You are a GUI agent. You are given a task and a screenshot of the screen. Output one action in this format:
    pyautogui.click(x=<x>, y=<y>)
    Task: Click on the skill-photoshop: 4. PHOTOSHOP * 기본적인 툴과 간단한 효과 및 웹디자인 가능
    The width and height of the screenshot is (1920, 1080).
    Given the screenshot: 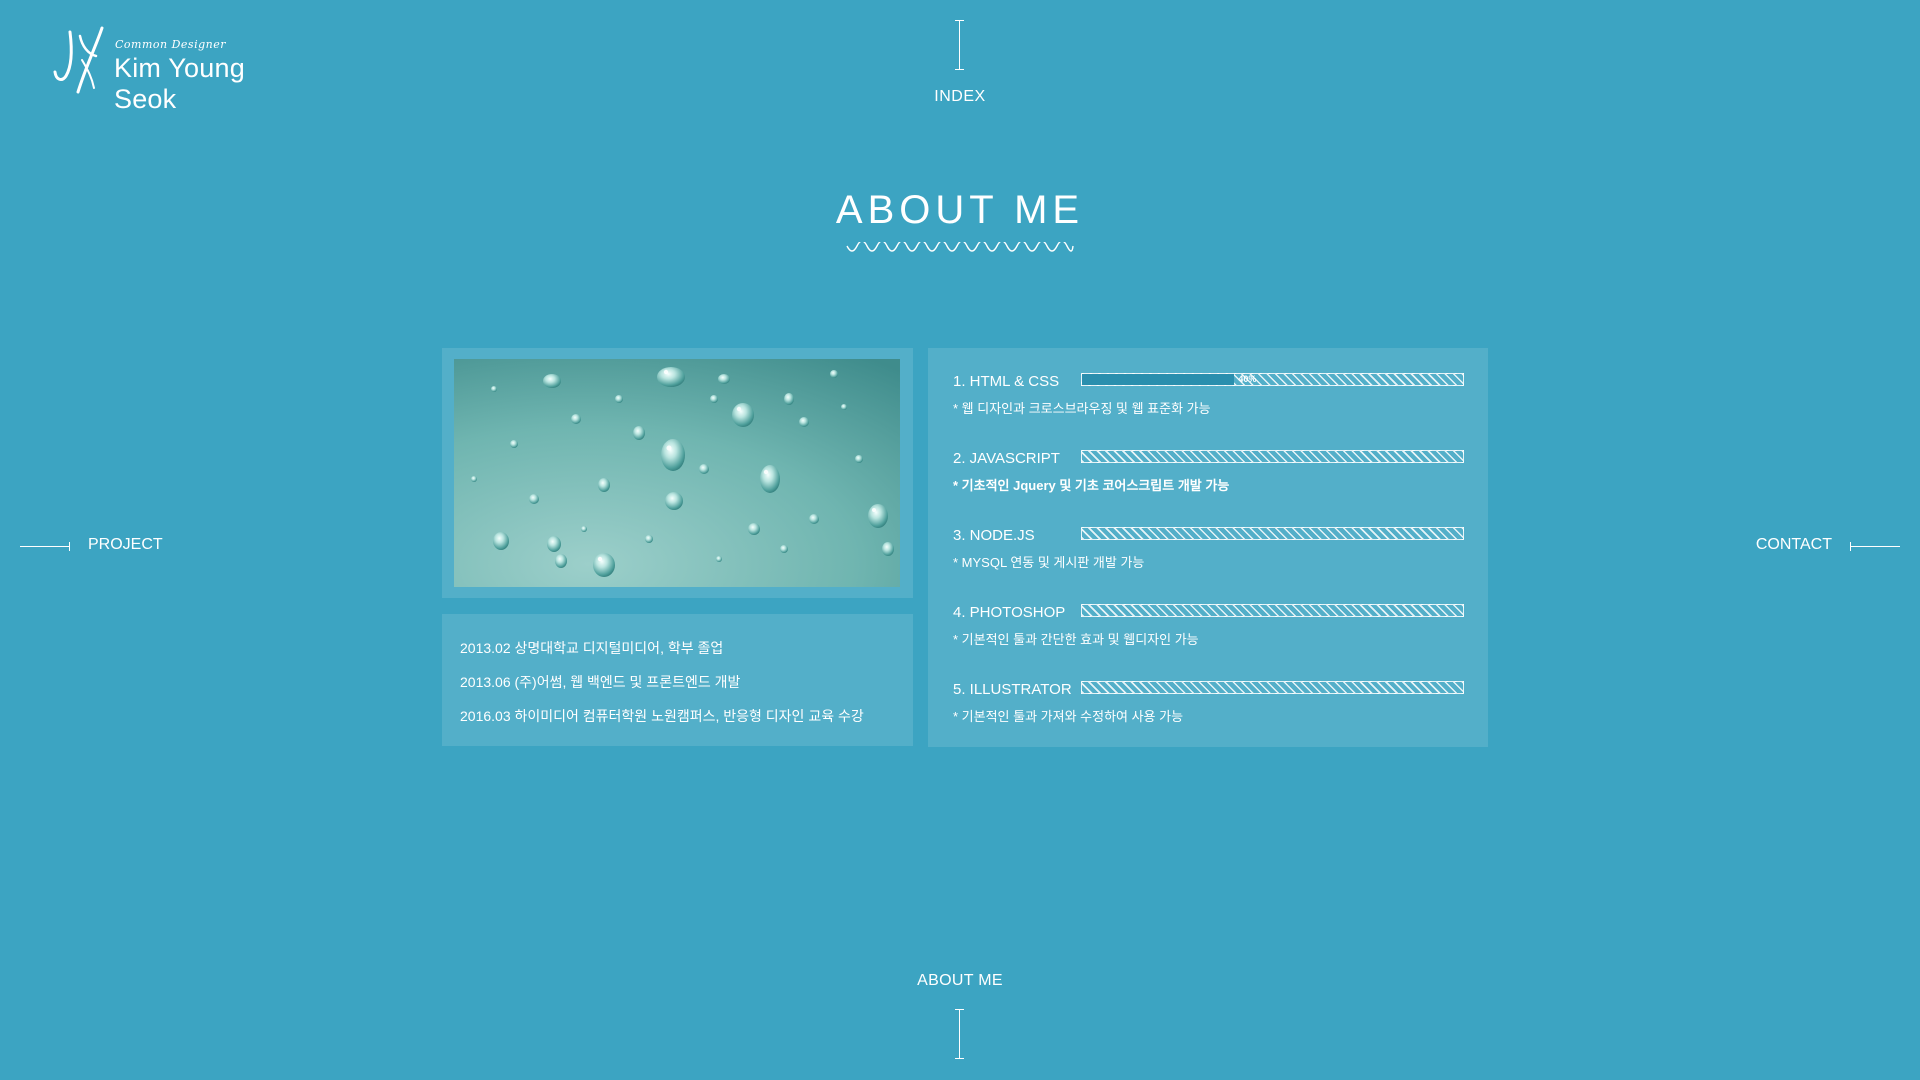 What is the action you would take?
    pyautogui.click(x=1210, y=628)
    